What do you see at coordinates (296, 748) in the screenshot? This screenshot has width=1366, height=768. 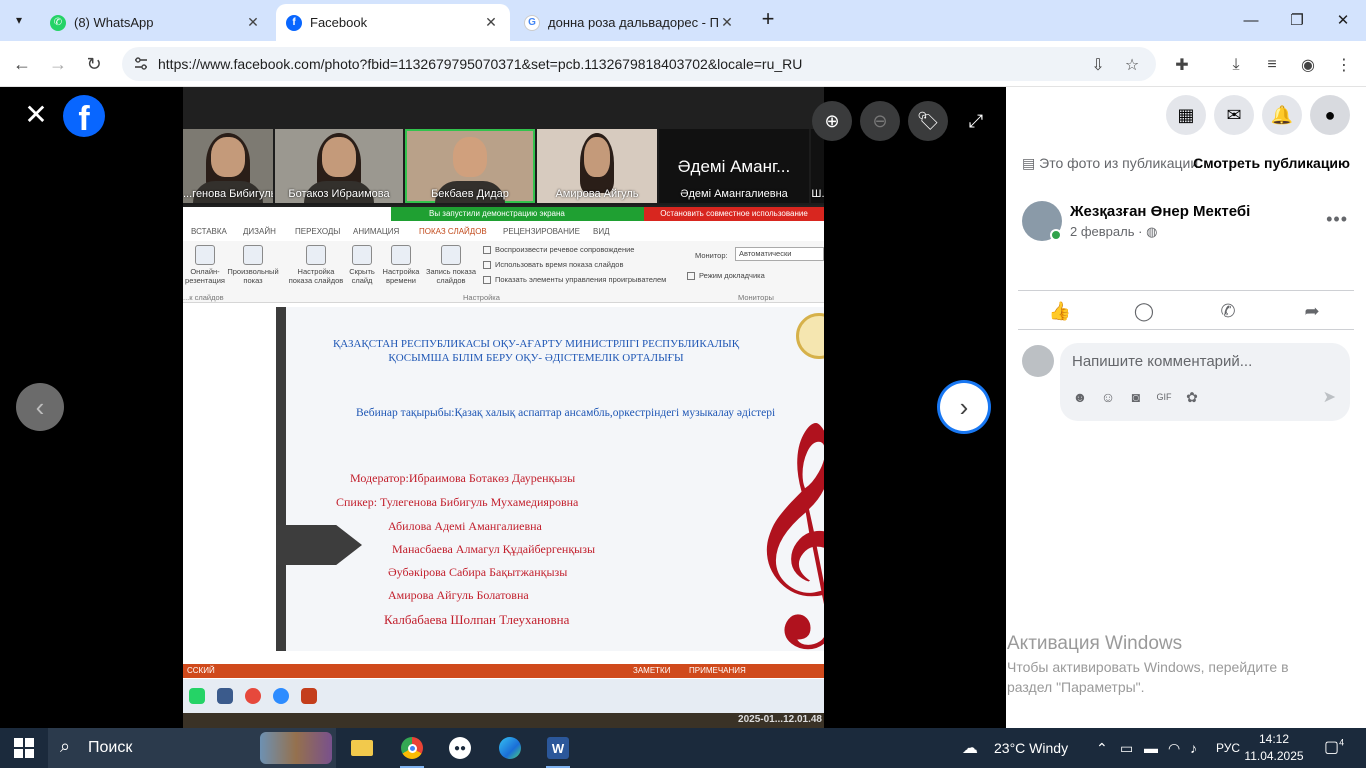 I see `search-highlight-image` at bounding box center [296, 748].